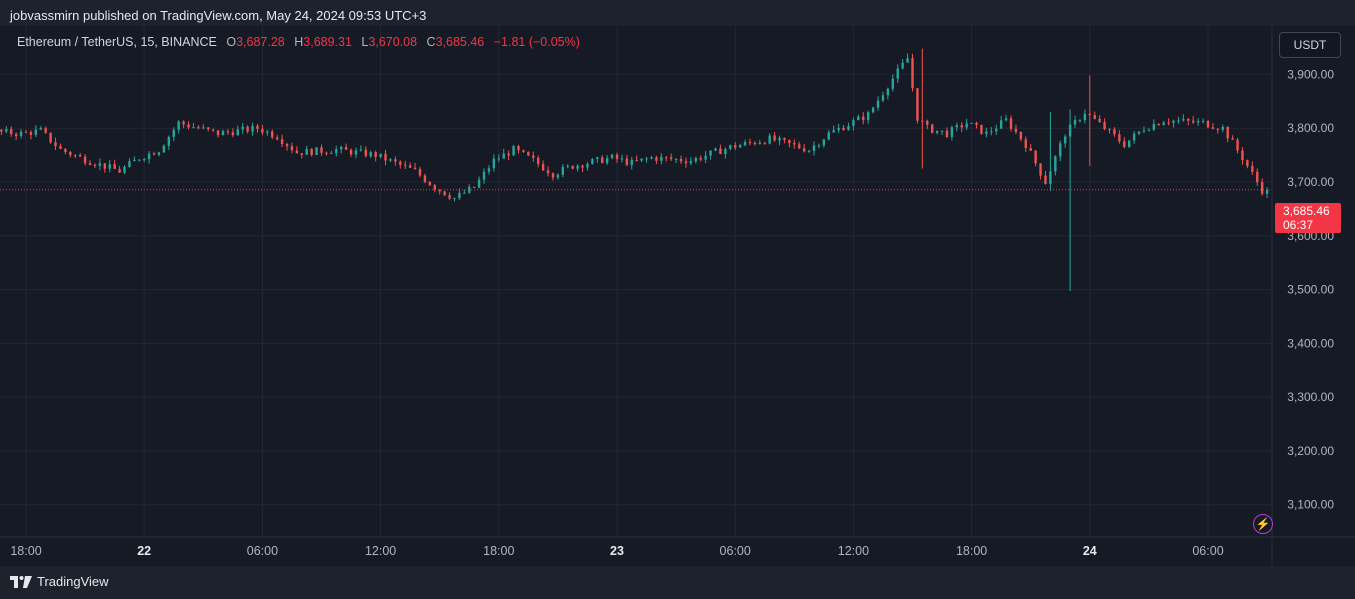 The image size is (1355, 599). Describe the element at coordinates (536, 42) in the screenshot. I see `change-value: −1.81 (−0.05%)` at that location.